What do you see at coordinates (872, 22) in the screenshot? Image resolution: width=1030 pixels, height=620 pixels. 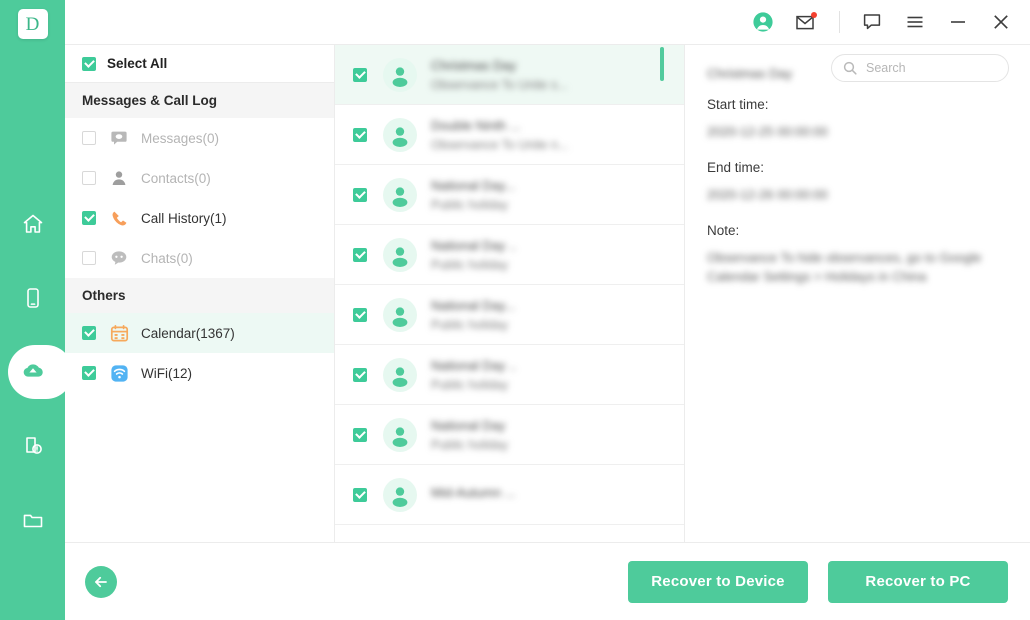 I see `feedback-icon` at bounding box center [872, 22].